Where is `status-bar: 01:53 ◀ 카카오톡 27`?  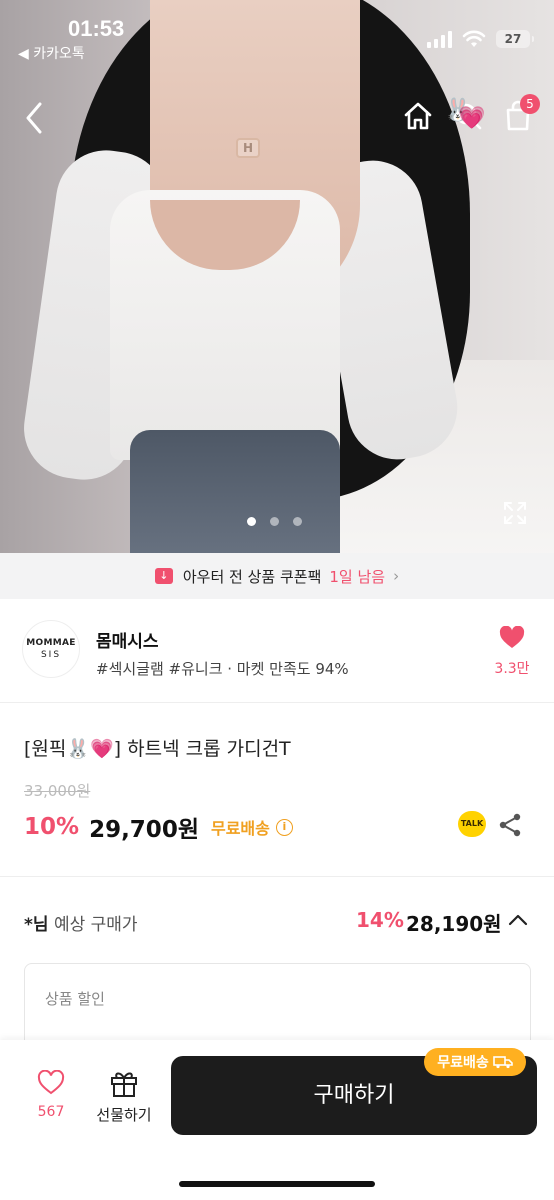
status-bar: 01:53 ◀ 카카오톡 27 is located at coordinates (277, 35).